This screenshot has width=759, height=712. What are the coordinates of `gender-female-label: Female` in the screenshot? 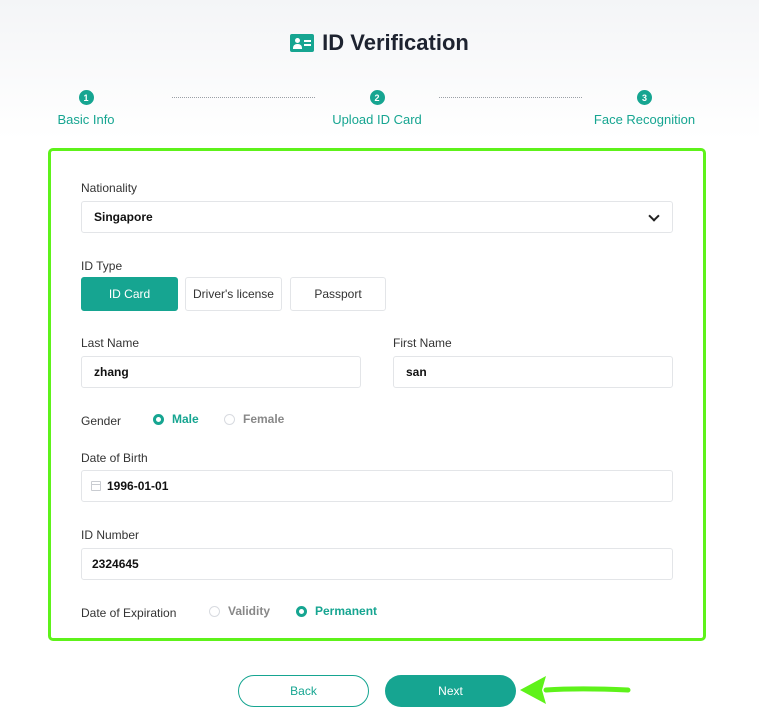 It's located at (264, 419).